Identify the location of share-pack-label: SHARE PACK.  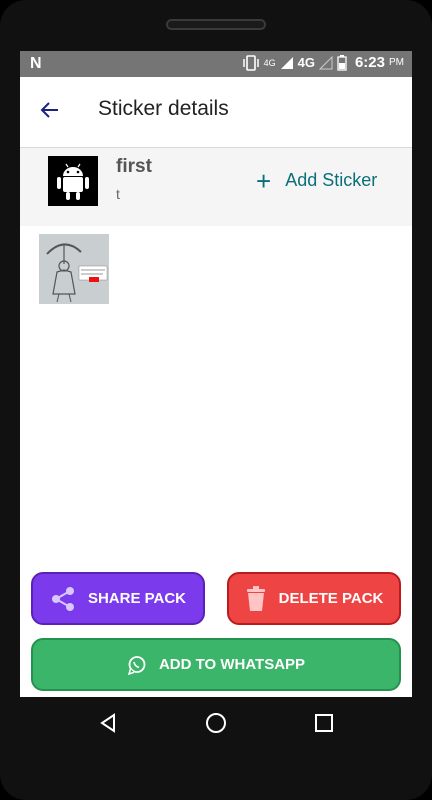
(137, 598).